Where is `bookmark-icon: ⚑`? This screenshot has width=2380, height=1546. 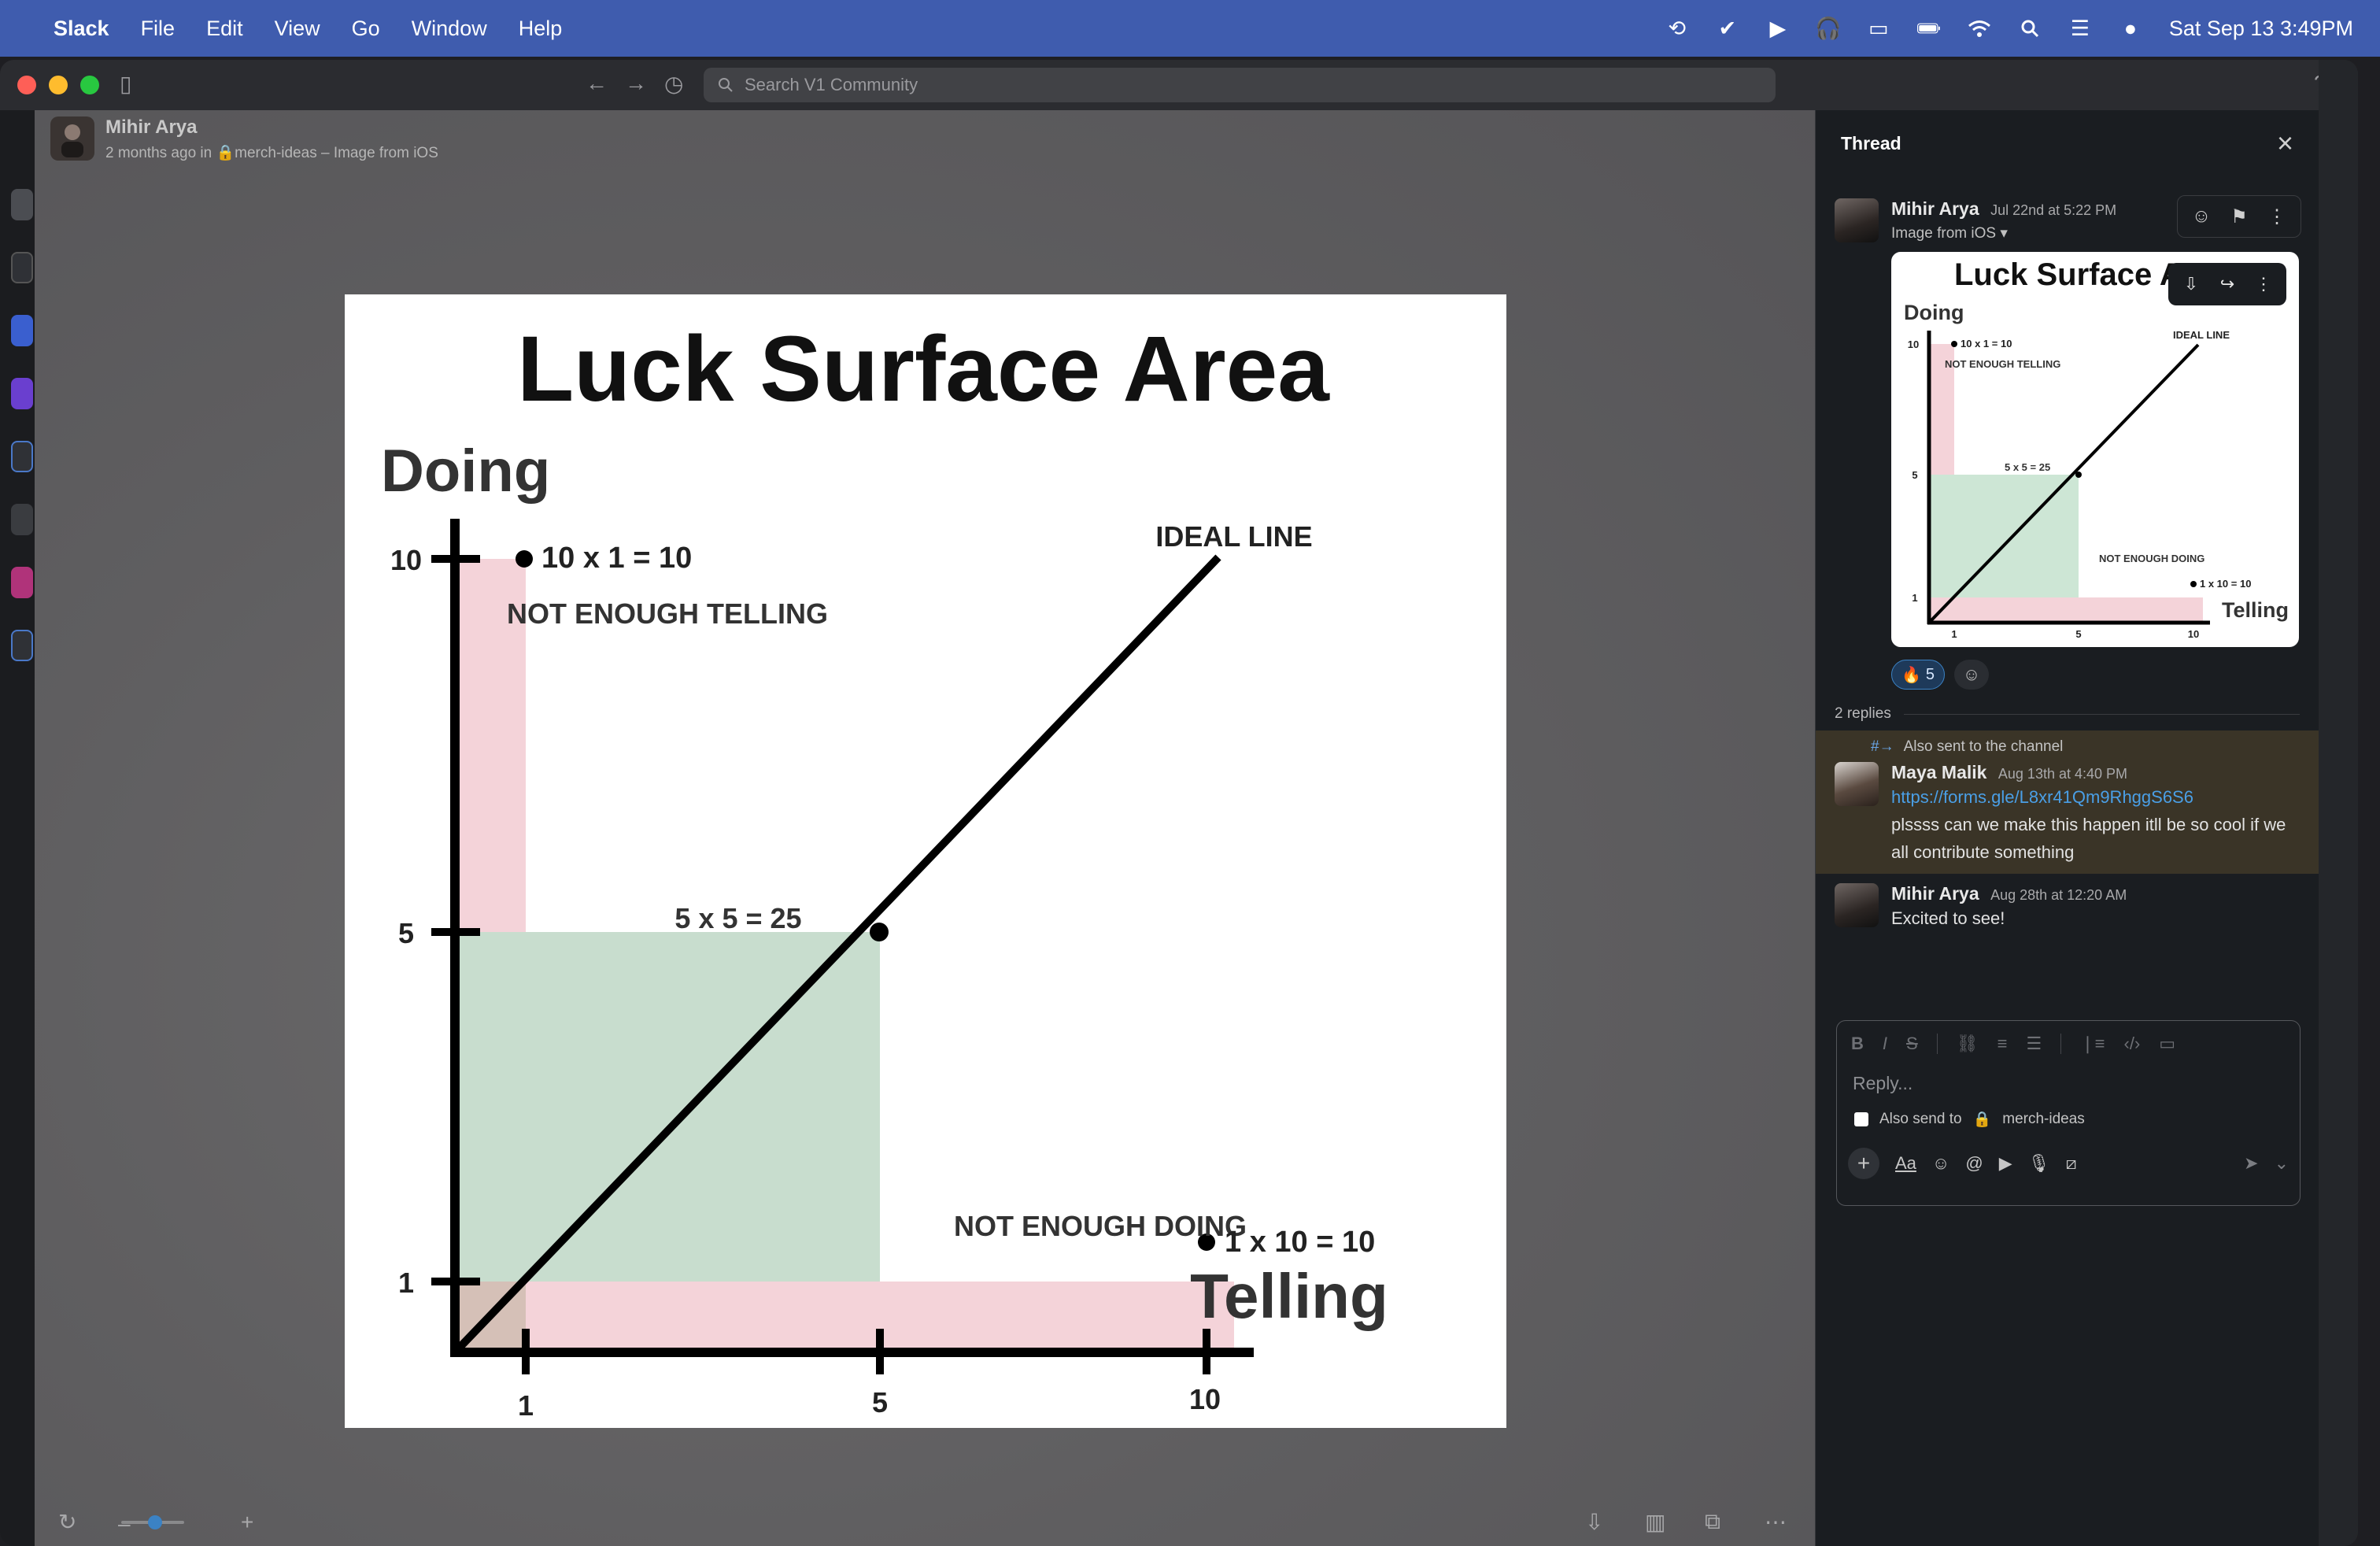 bookmark-icon: ⚑ is located at coordinates (2239, 216).